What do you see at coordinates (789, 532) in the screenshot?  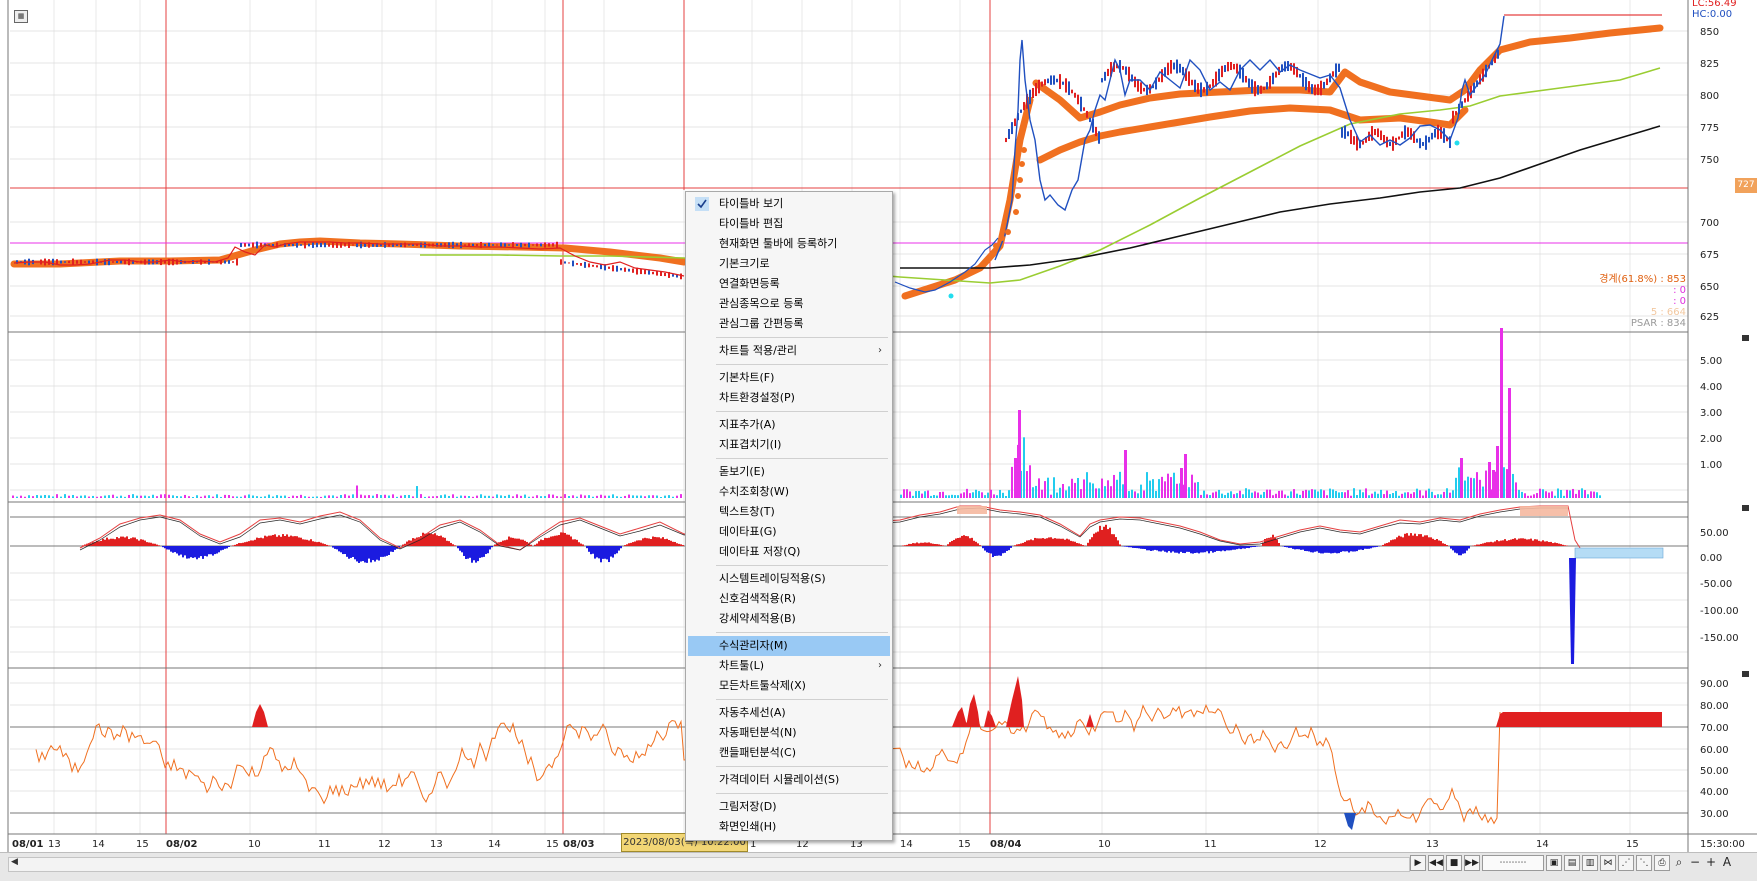 I see `menu-item: 데이타표(G)` at bounding box center [789, 532].